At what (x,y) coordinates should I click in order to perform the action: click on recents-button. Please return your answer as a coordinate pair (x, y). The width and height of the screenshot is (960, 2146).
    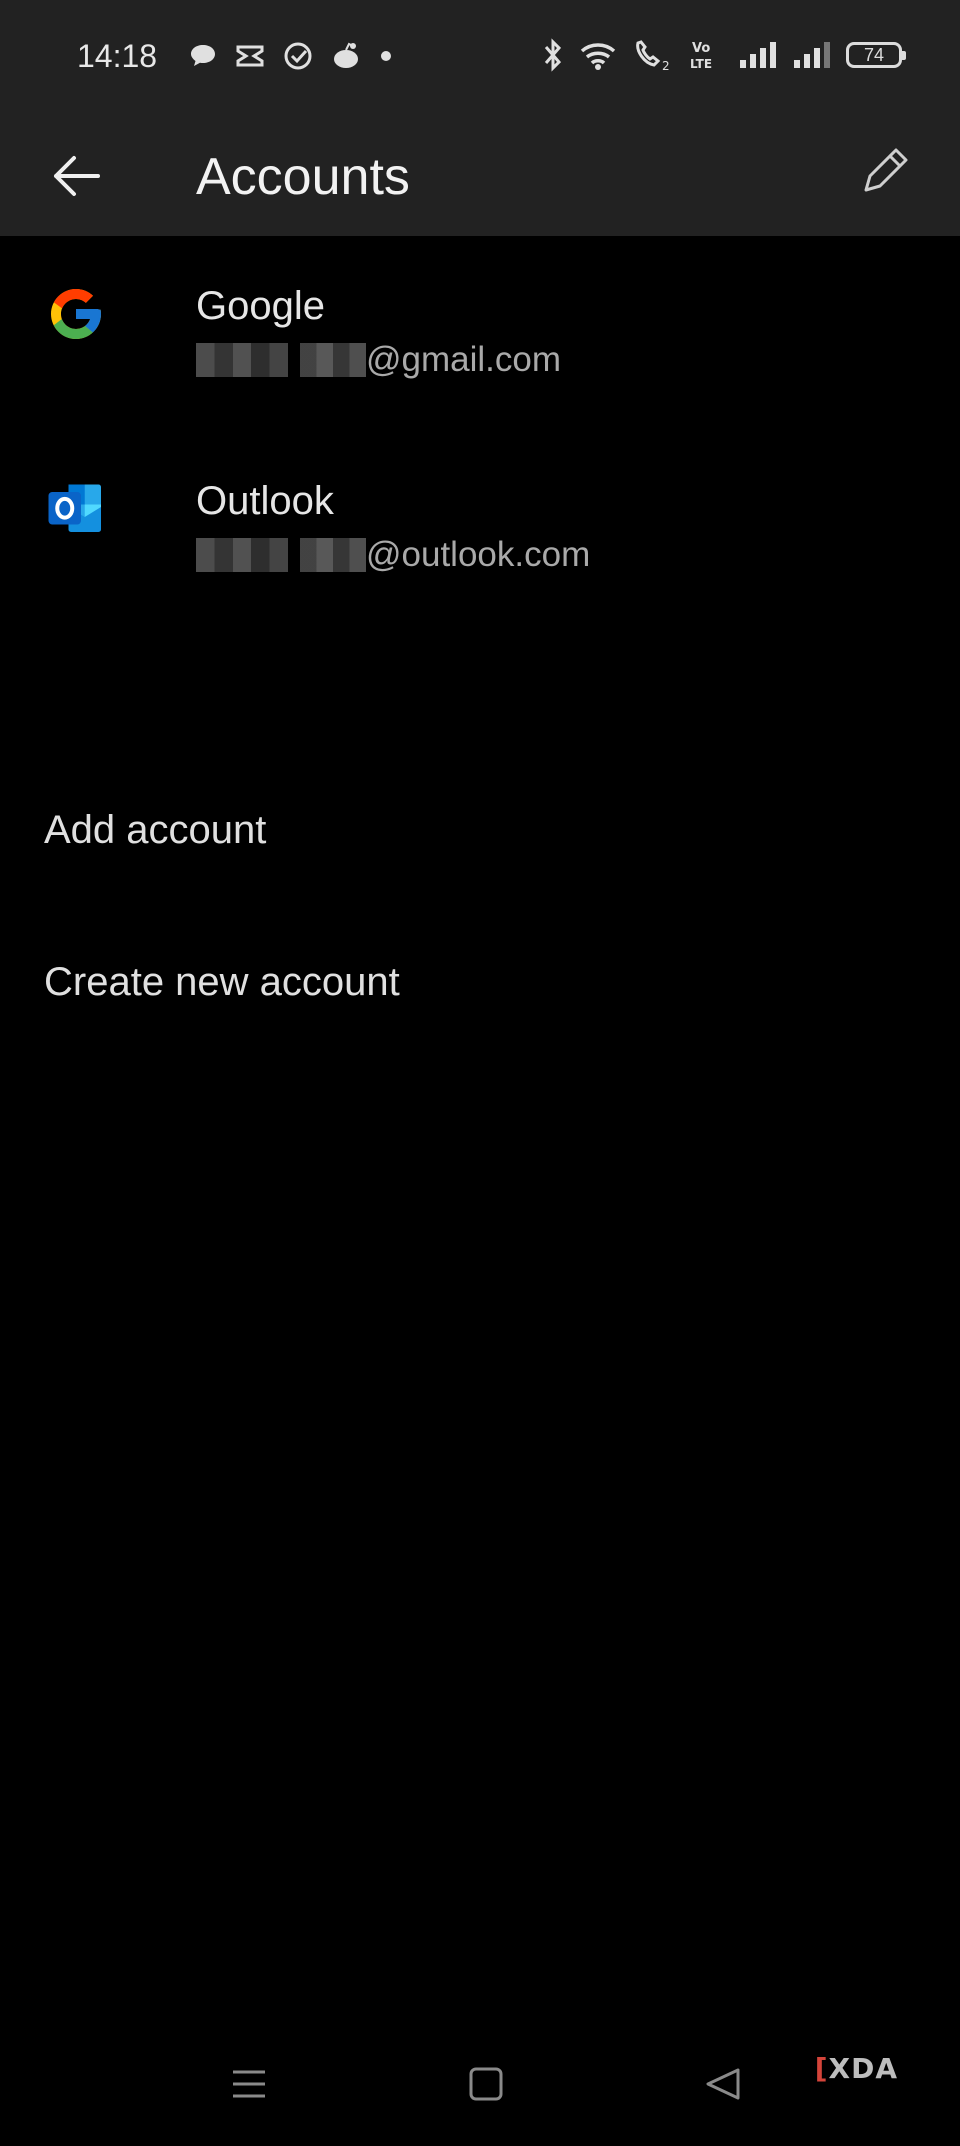
    Looking at the image, I should click on (249, 2086).